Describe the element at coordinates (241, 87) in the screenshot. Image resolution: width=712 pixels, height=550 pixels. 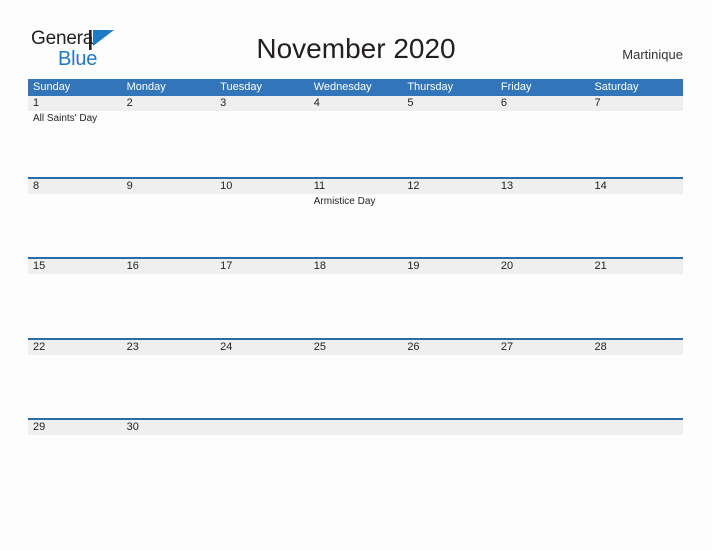
I see `day-of-week-tuesday: Tuesday` at that location.